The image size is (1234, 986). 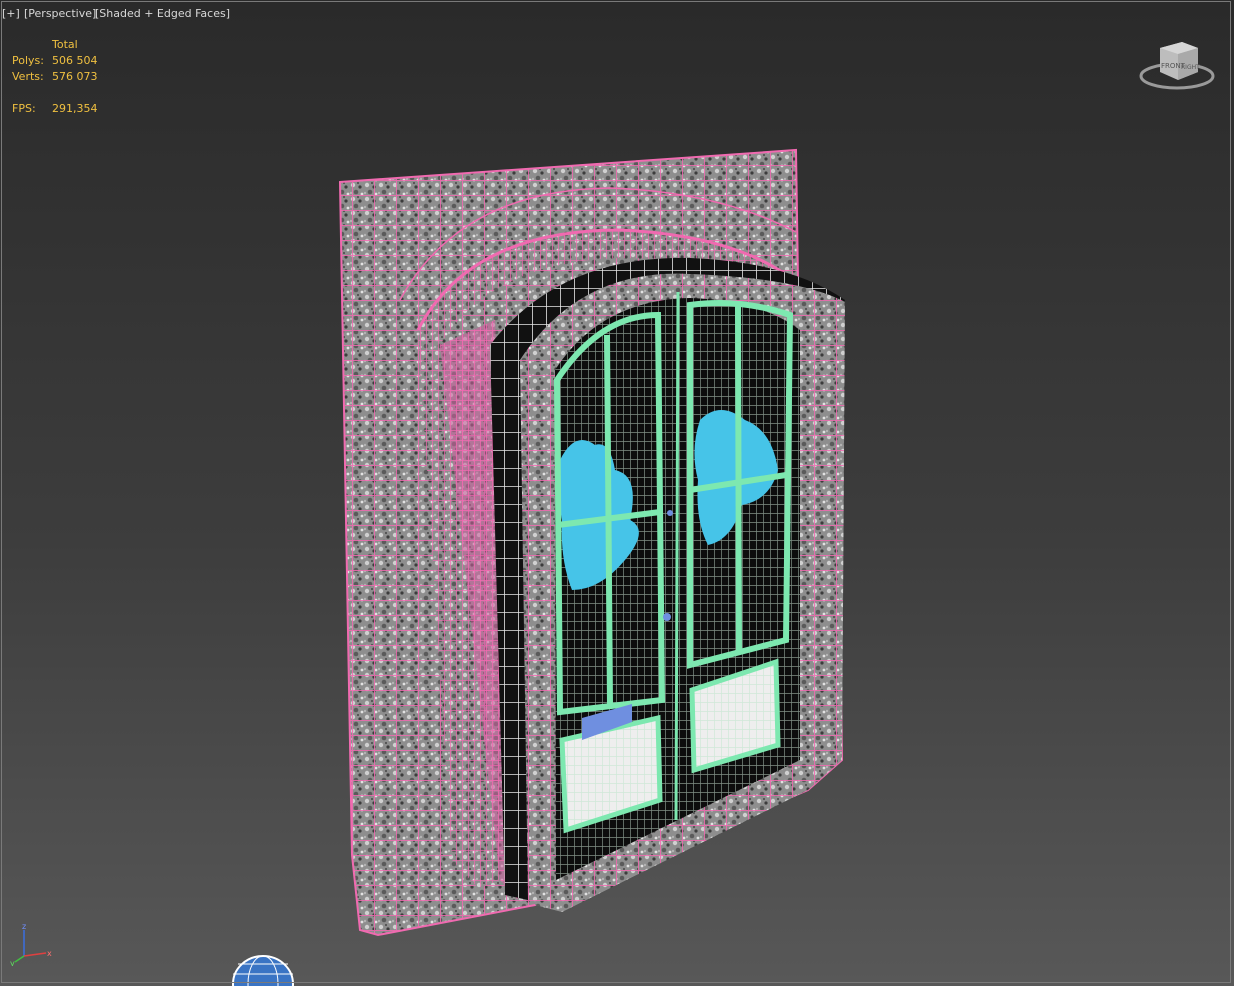 What do you see at coordinates (1177, 66) in the screenshot?
I see `viewcube-icon: FRONT RIGHT` at bounding box center [1177, 66].